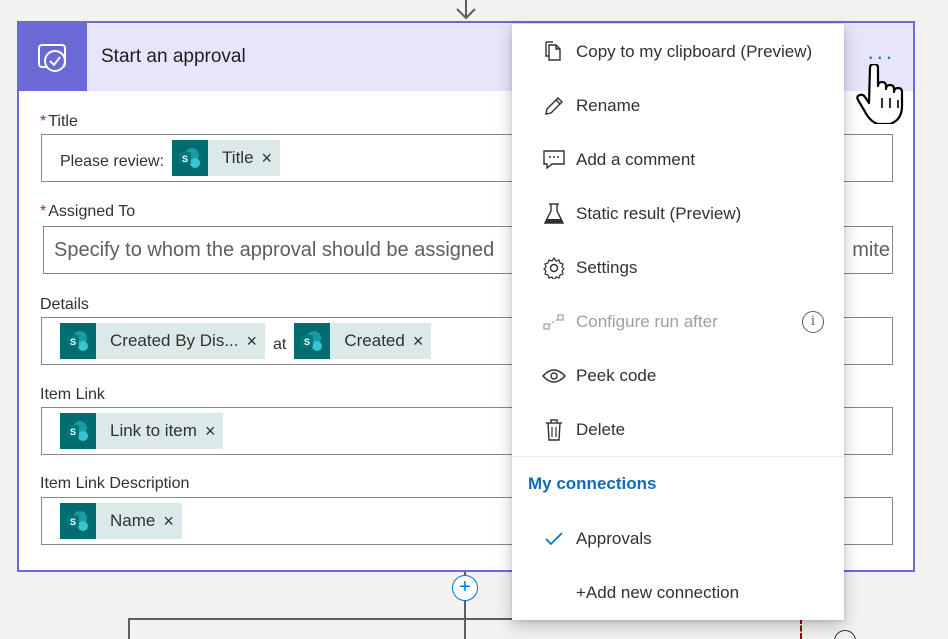 This screenshot has height=639, width=948. I want to click on menu-item-copy-clipboard: Copy to my clipboard (Preview), so click(678, 52).